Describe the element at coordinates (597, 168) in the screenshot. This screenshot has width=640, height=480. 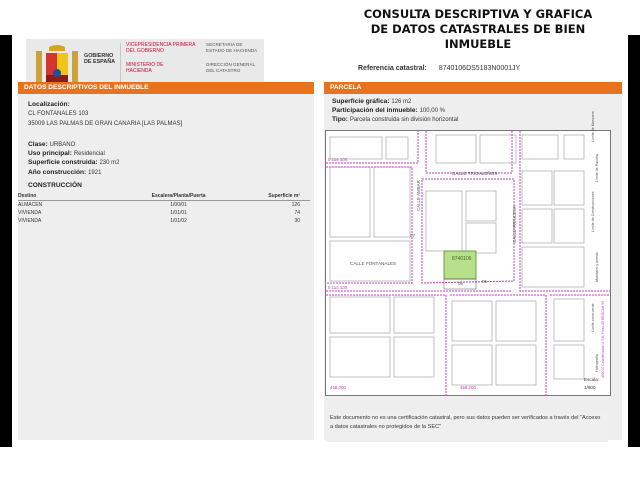
I see `legend-2: Límite de Parcela` at that location.